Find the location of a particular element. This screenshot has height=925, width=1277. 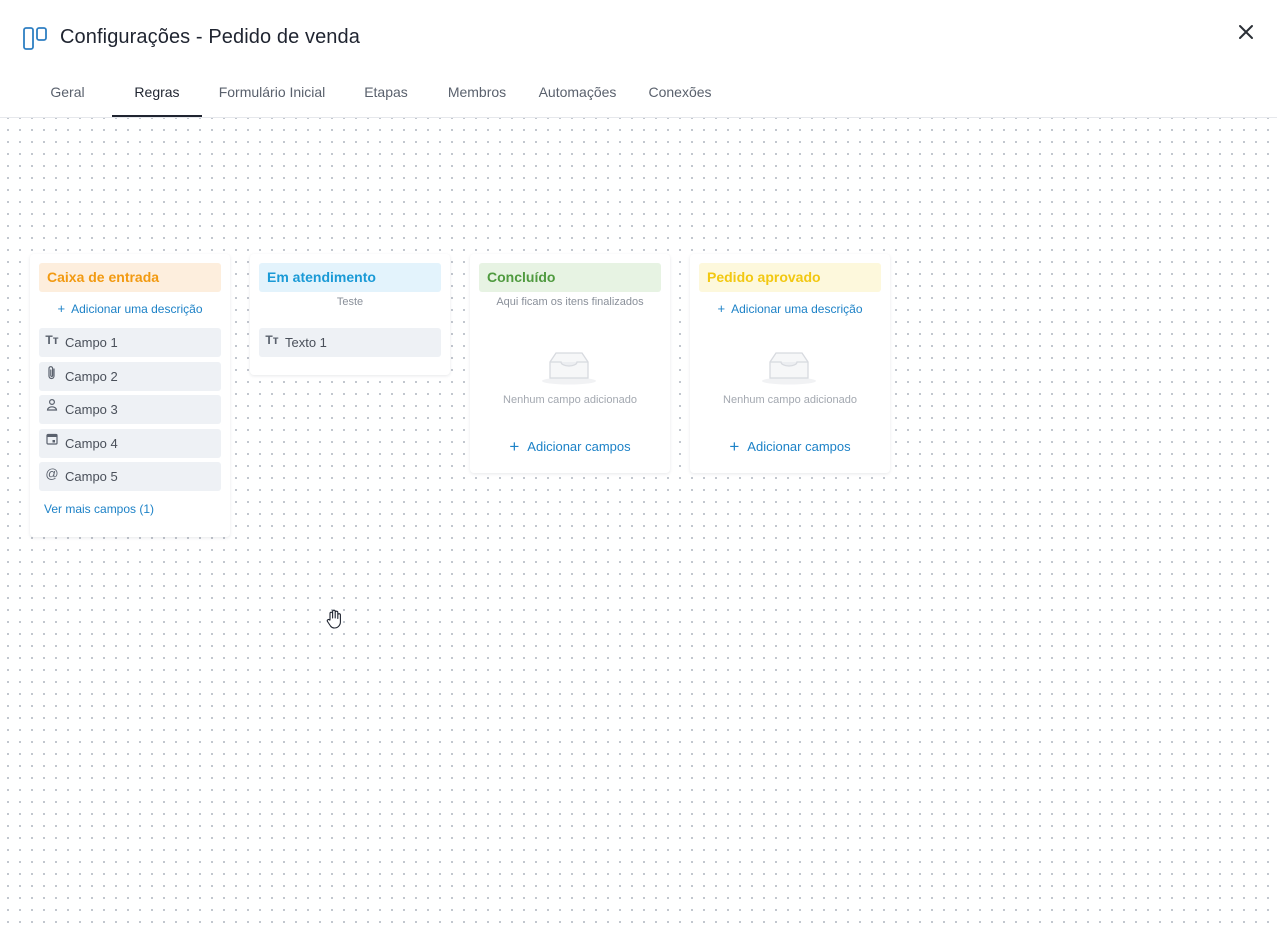

field-label: Campo 1 is located at coordinates (91, 342).